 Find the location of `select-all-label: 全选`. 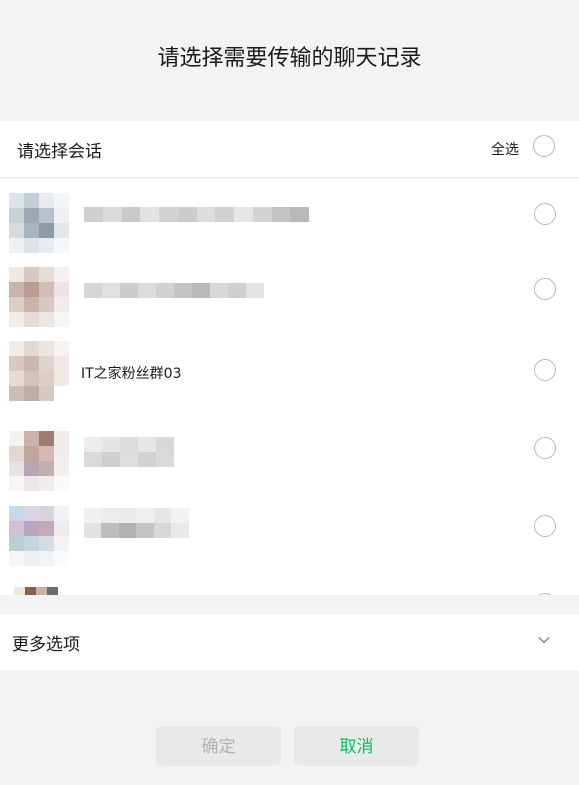

select-all-label: 全选 is located at coordinates (505, 149).